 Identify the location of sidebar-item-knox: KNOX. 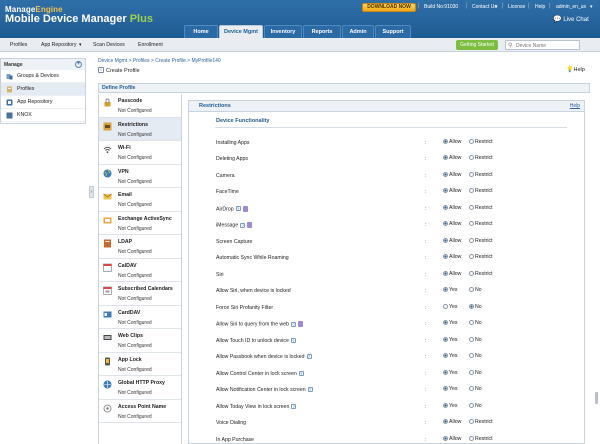
(43, 115).